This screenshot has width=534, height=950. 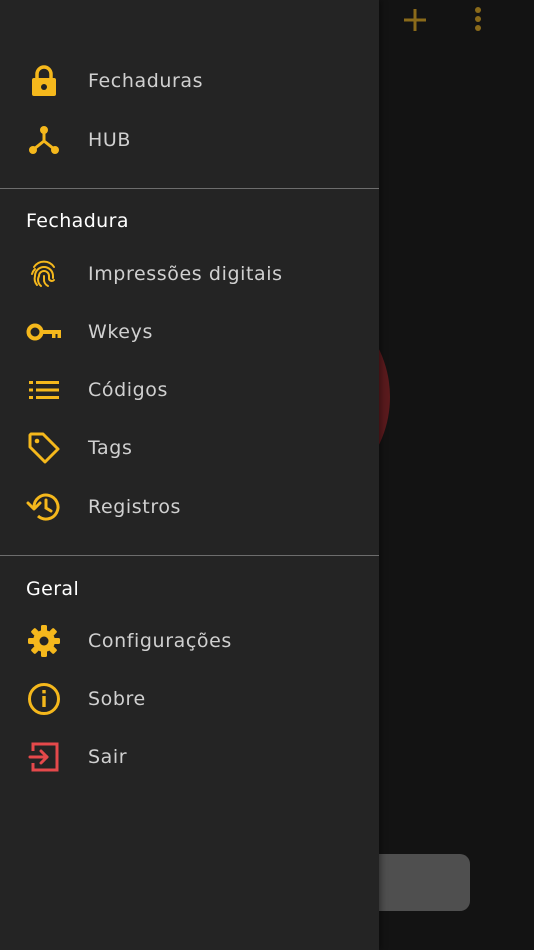 What do you see at coordinates (44, 448) in the screenshot?
I see `tag-icon` at bounding box center [44, 448].